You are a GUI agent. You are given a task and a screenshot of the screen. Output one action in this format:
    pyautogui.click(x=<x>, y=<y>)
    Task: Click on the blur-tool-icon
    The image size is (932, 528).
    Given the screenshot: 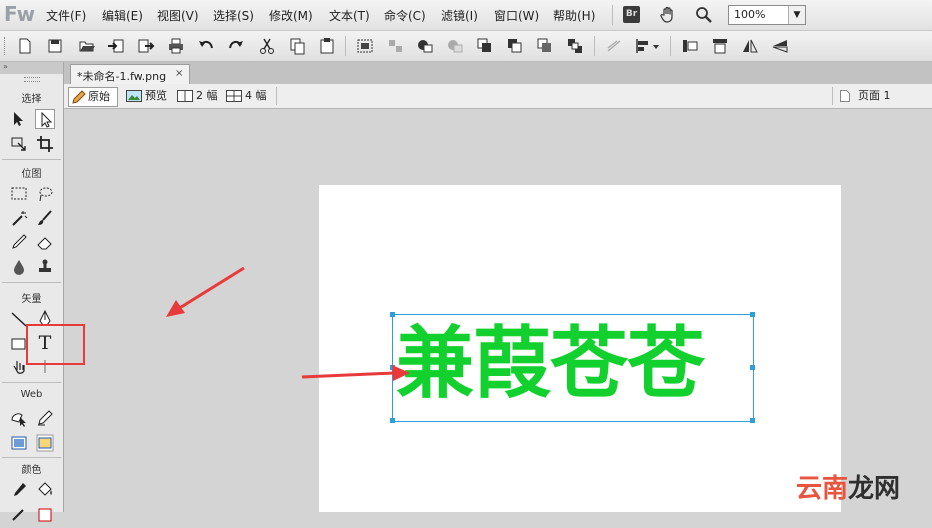 What is the action you would take?
    pyautogui.click(x=19, y=267)
    